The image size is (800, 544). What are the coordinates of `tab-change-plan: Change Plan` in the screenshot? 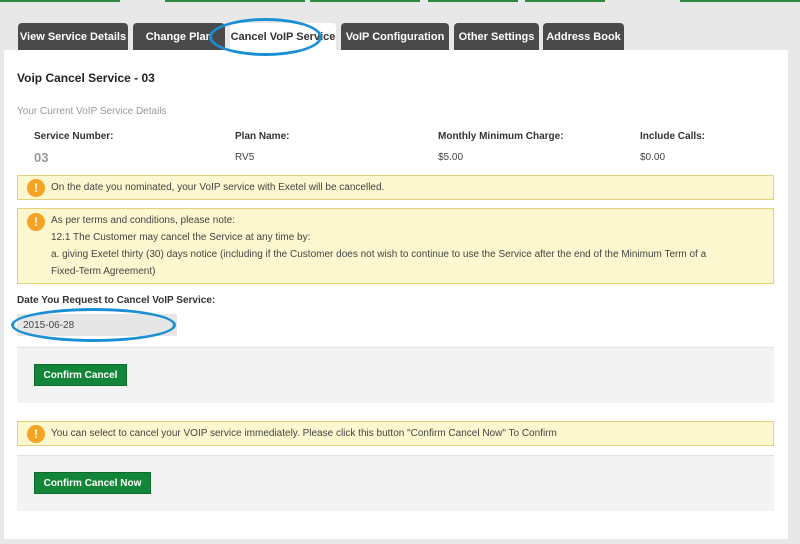 It's located at (179, 37).